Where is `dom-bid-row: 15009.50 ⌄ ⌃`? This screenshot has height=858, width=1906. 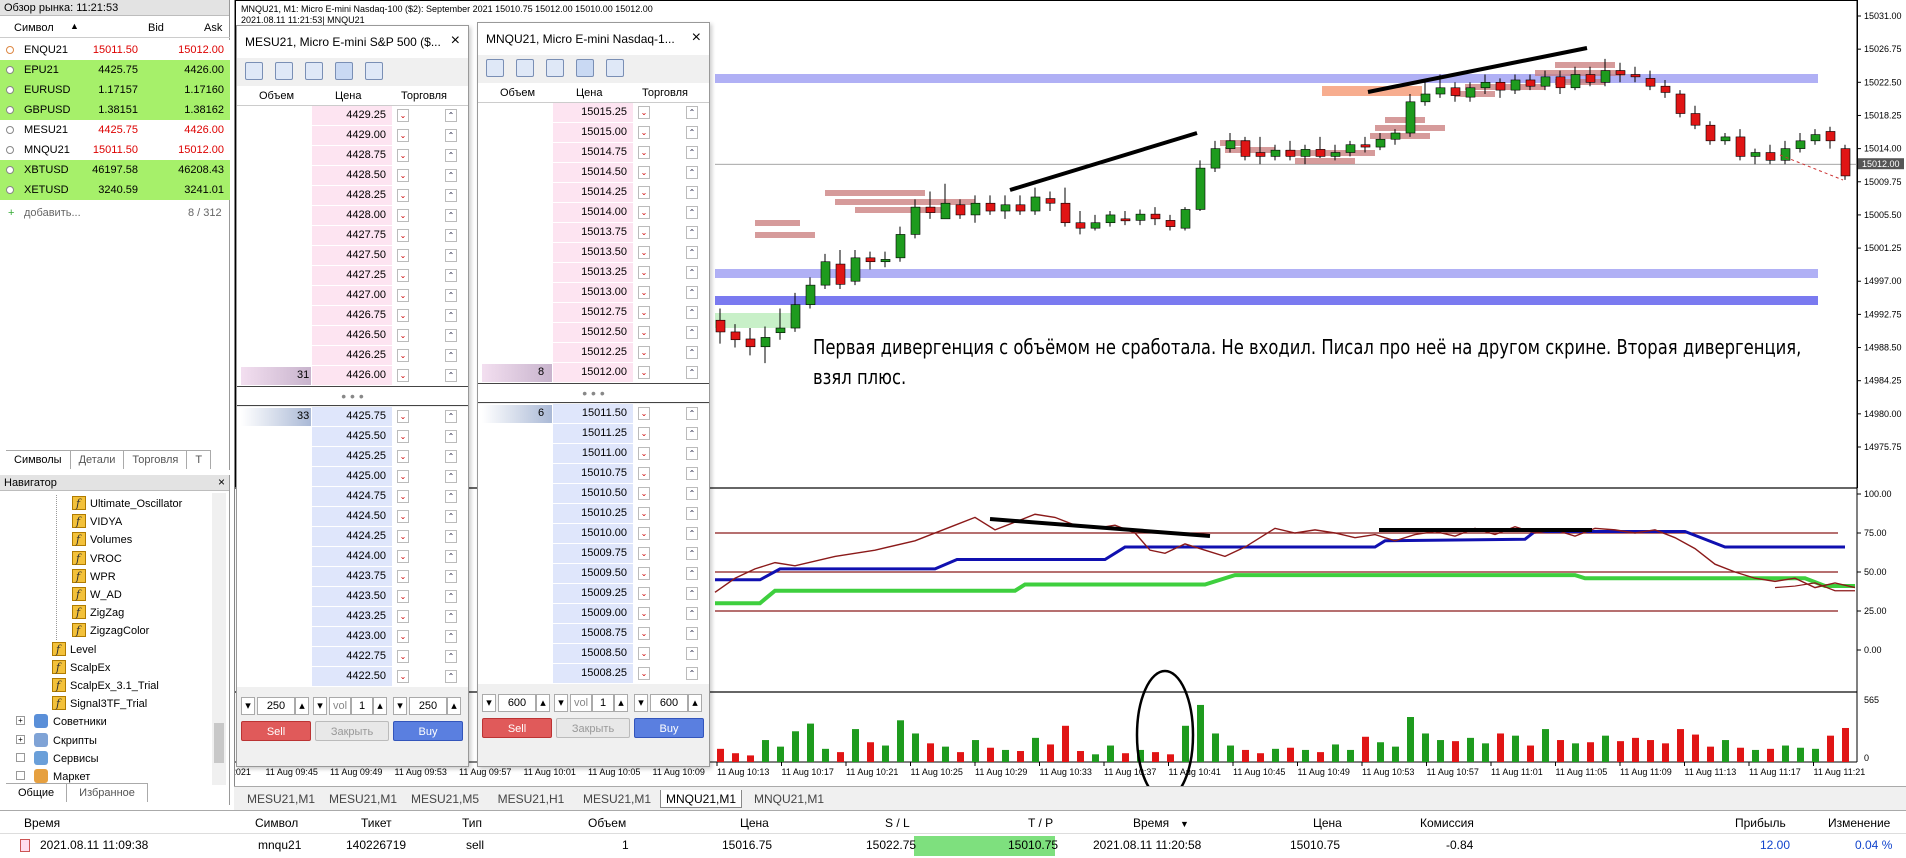 dom-bid-row: 15009.50 ⌄ ⌃ is located at coordinates (593, 574).